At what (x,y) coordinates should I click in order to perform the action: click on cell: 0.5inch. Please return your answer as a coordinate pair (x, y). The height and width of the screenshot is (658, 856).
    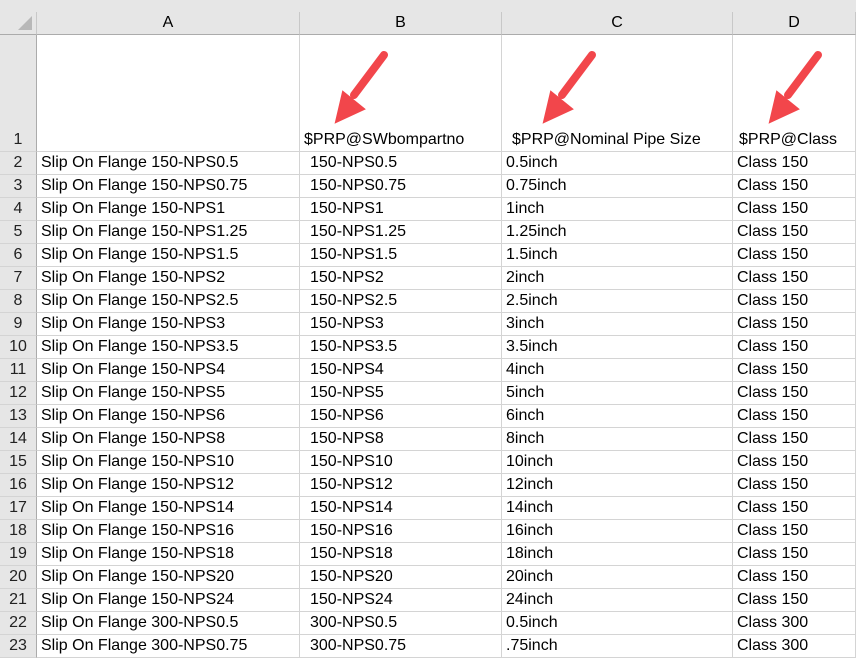
    Looking at the image, I should click on (617, 623).